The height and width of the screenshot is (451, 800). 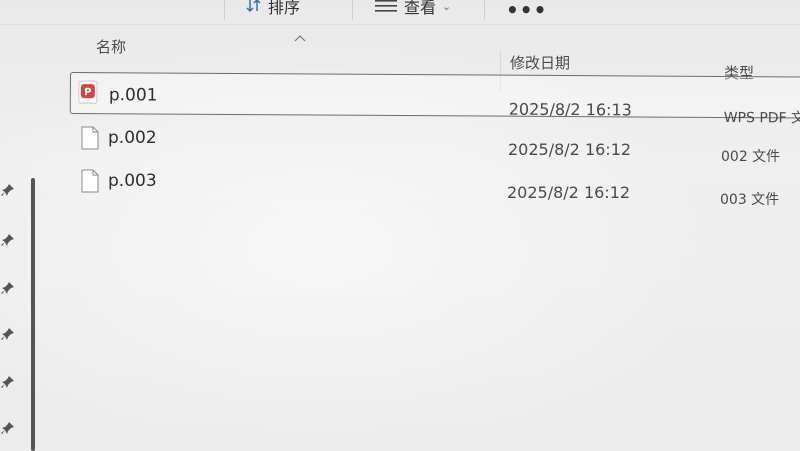 What do you see at coordinates (540, 62) in the screenshot?
I see `column-header-modified: 修改日期` at bounding box center [540, 62].